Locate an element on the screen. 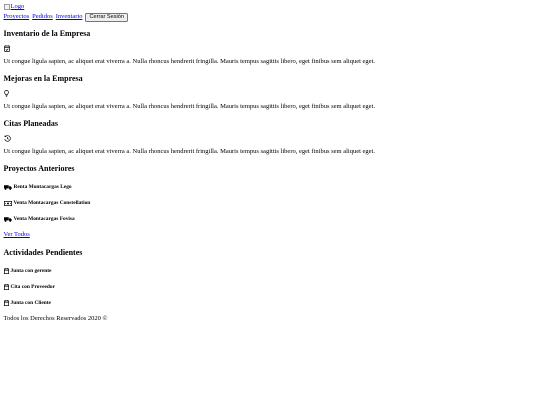 The height and width of the screenshot is (405, 540). activity-item-label: Junta con Cliente is located at coordinates (30, 302).